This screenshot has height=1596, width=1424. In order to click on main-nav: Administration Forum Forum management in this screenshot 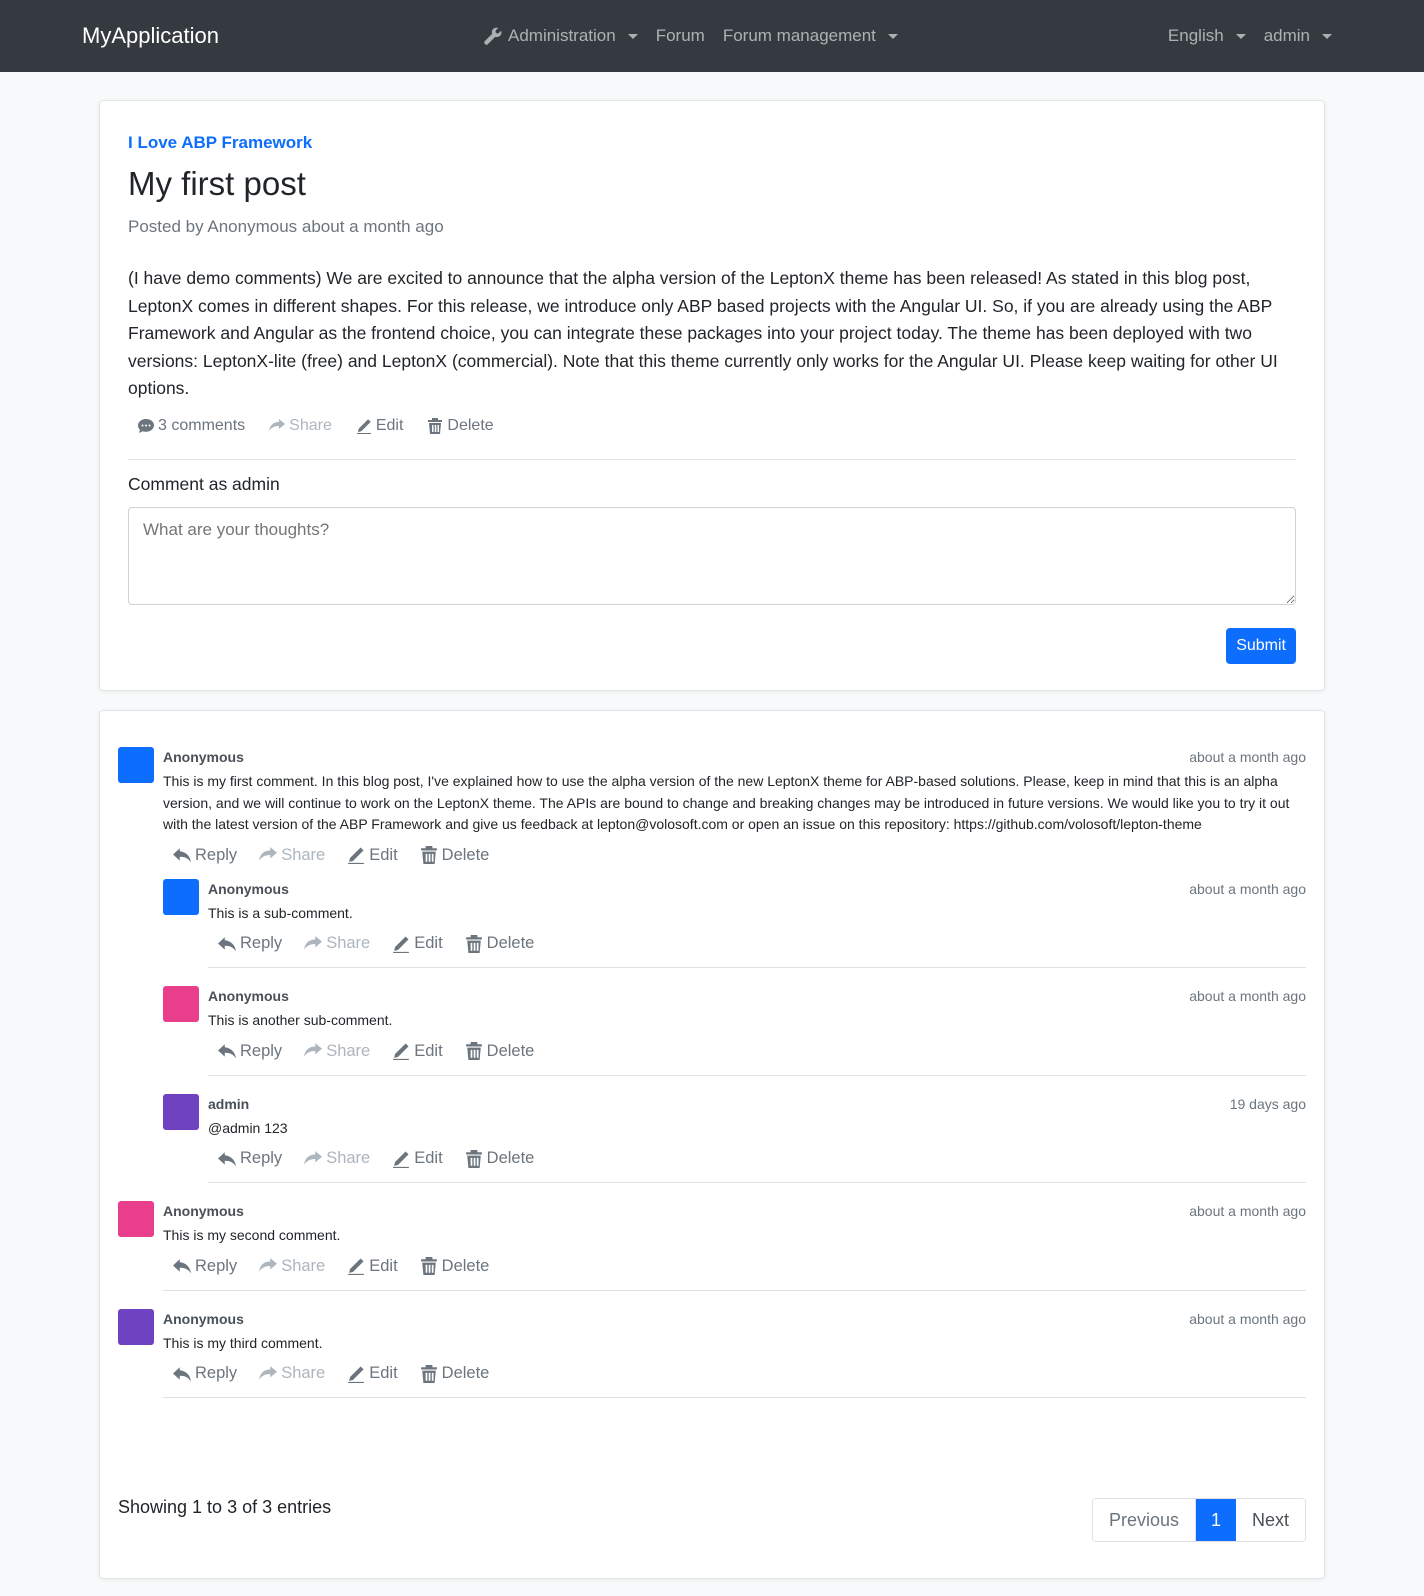, I will do `click(691, 36)`.